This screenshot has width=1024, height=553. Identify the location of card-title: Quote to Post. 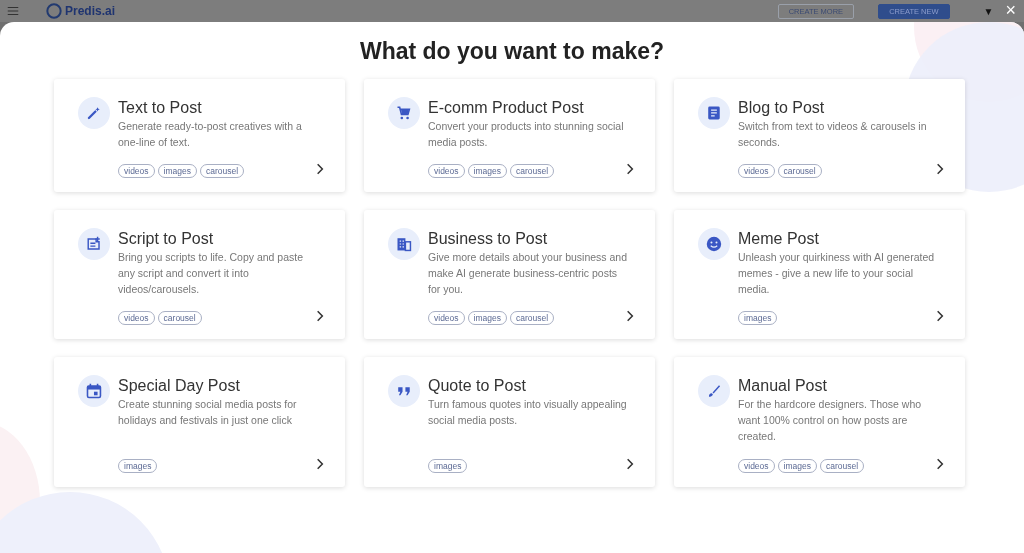
(477, 386).